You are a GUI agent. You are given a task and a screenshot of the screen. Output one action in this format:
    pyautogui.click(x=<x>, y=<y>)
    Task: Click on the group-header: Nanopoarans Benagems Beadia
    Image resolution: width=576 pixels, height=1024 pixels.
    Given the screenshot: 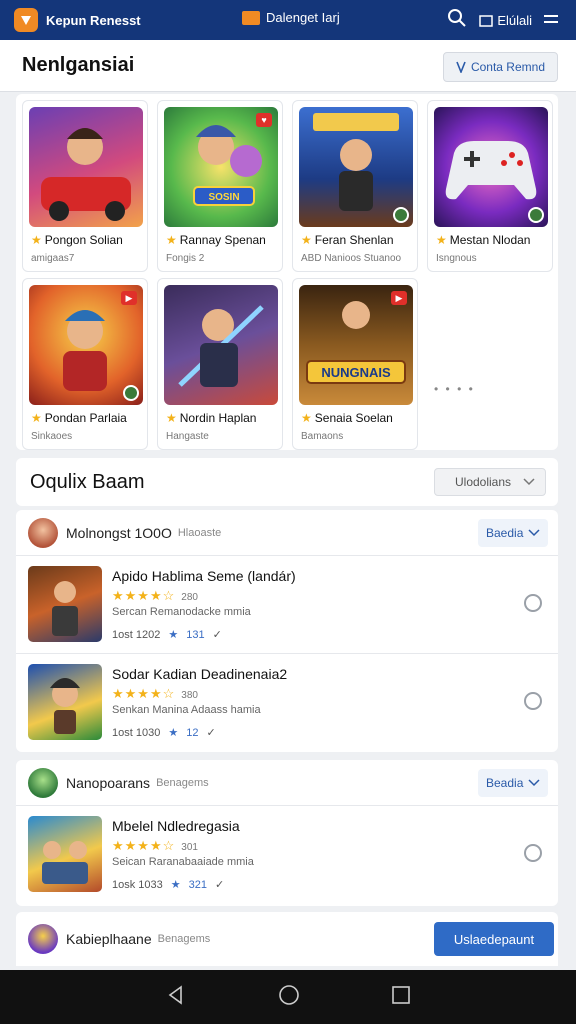 What is the action you would take?
    pyautogui.click(x=287, y=783)
    